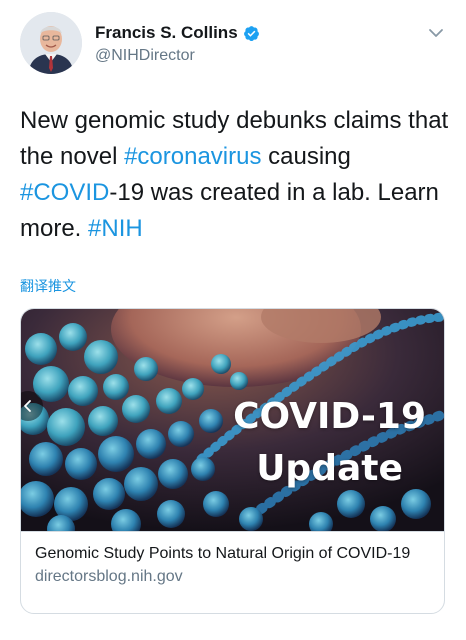  Describe the element at coordinates (27, 406) in the screenshot. I see `chevron-left-icon` at that location.